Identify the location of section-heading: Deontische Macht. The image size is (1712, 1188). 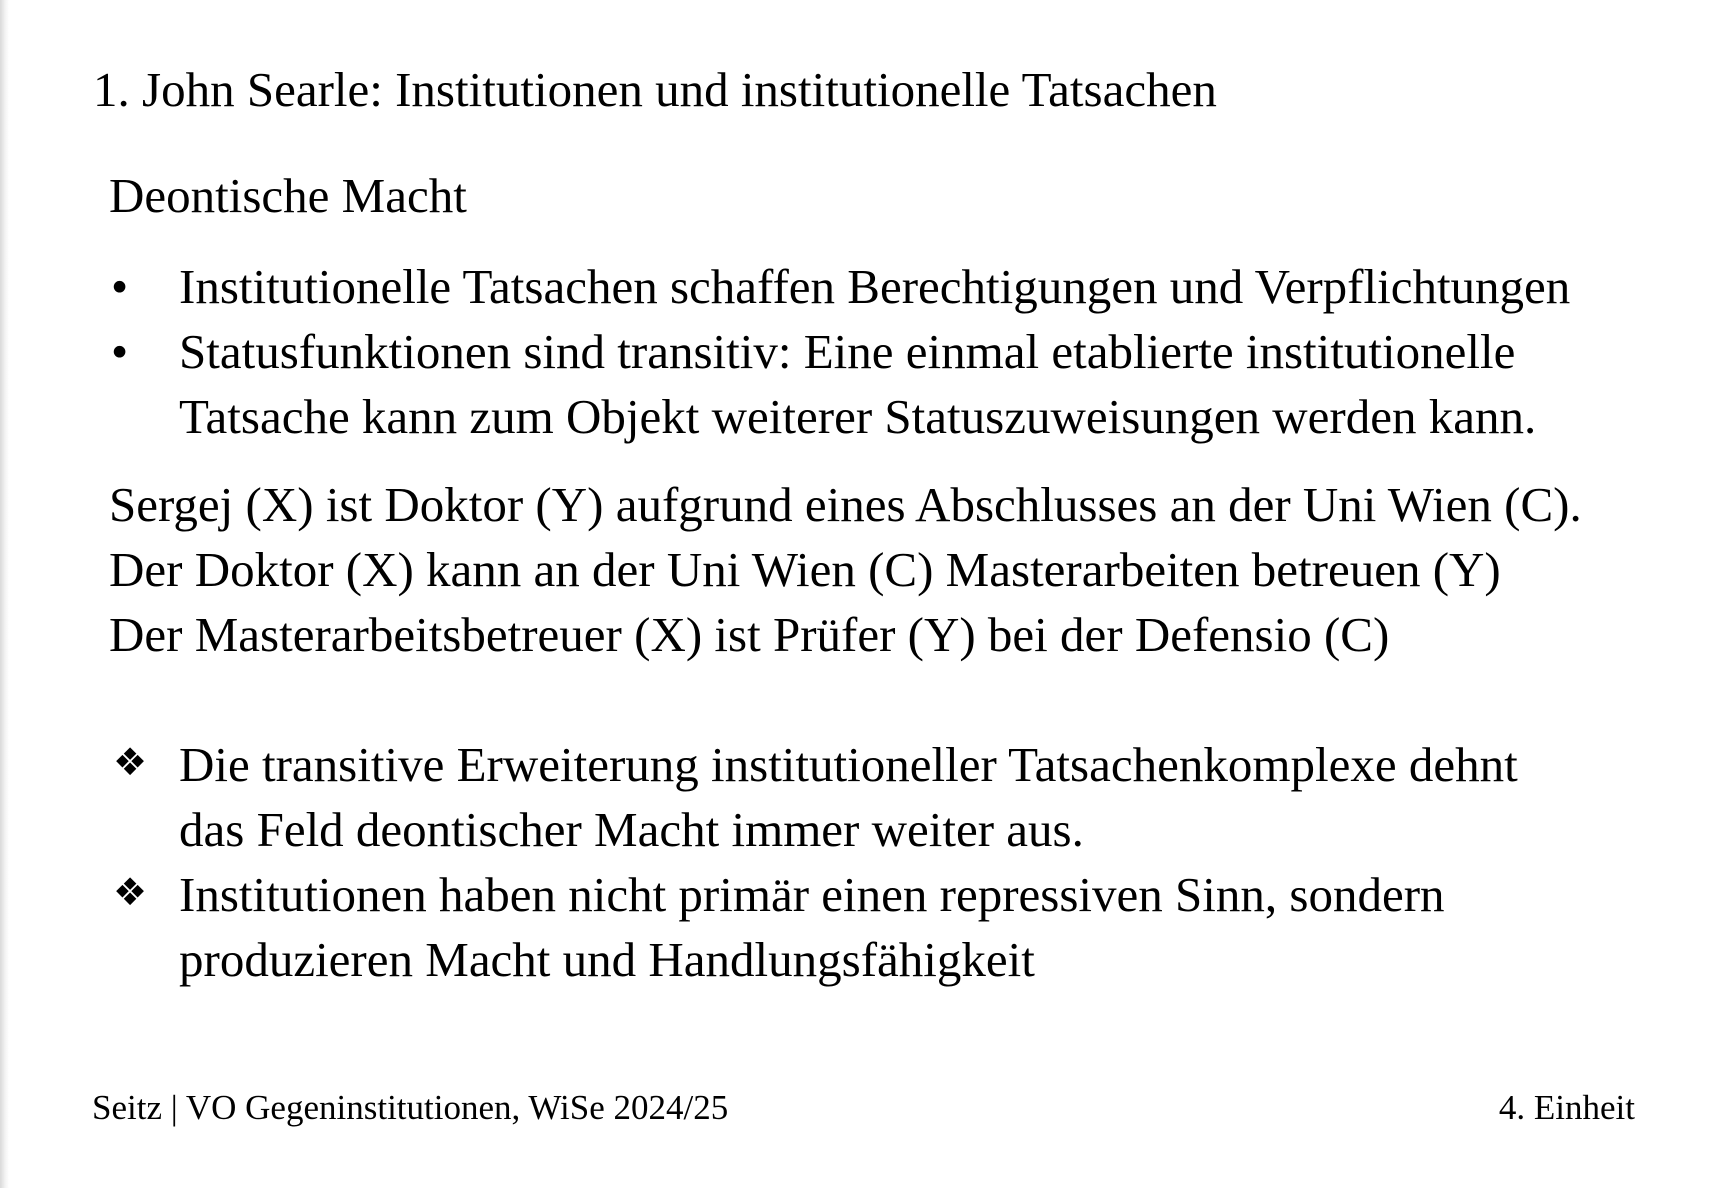
(288, 195).